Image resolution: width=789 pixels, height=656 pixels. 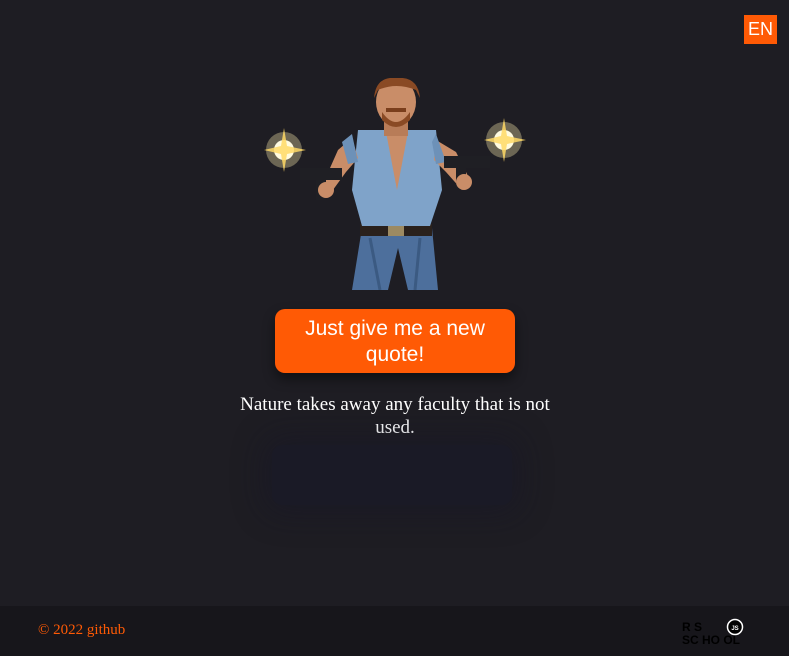 What do you see at coordinates (395, 341) in the screenshot?
I see `new-quote-button: Just give me a new quote!` at bounding box center [395, 341].